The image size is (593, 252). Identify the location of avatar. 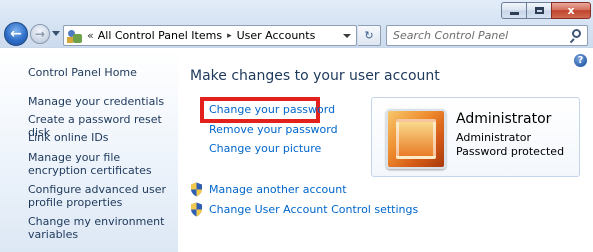
(416, 139).